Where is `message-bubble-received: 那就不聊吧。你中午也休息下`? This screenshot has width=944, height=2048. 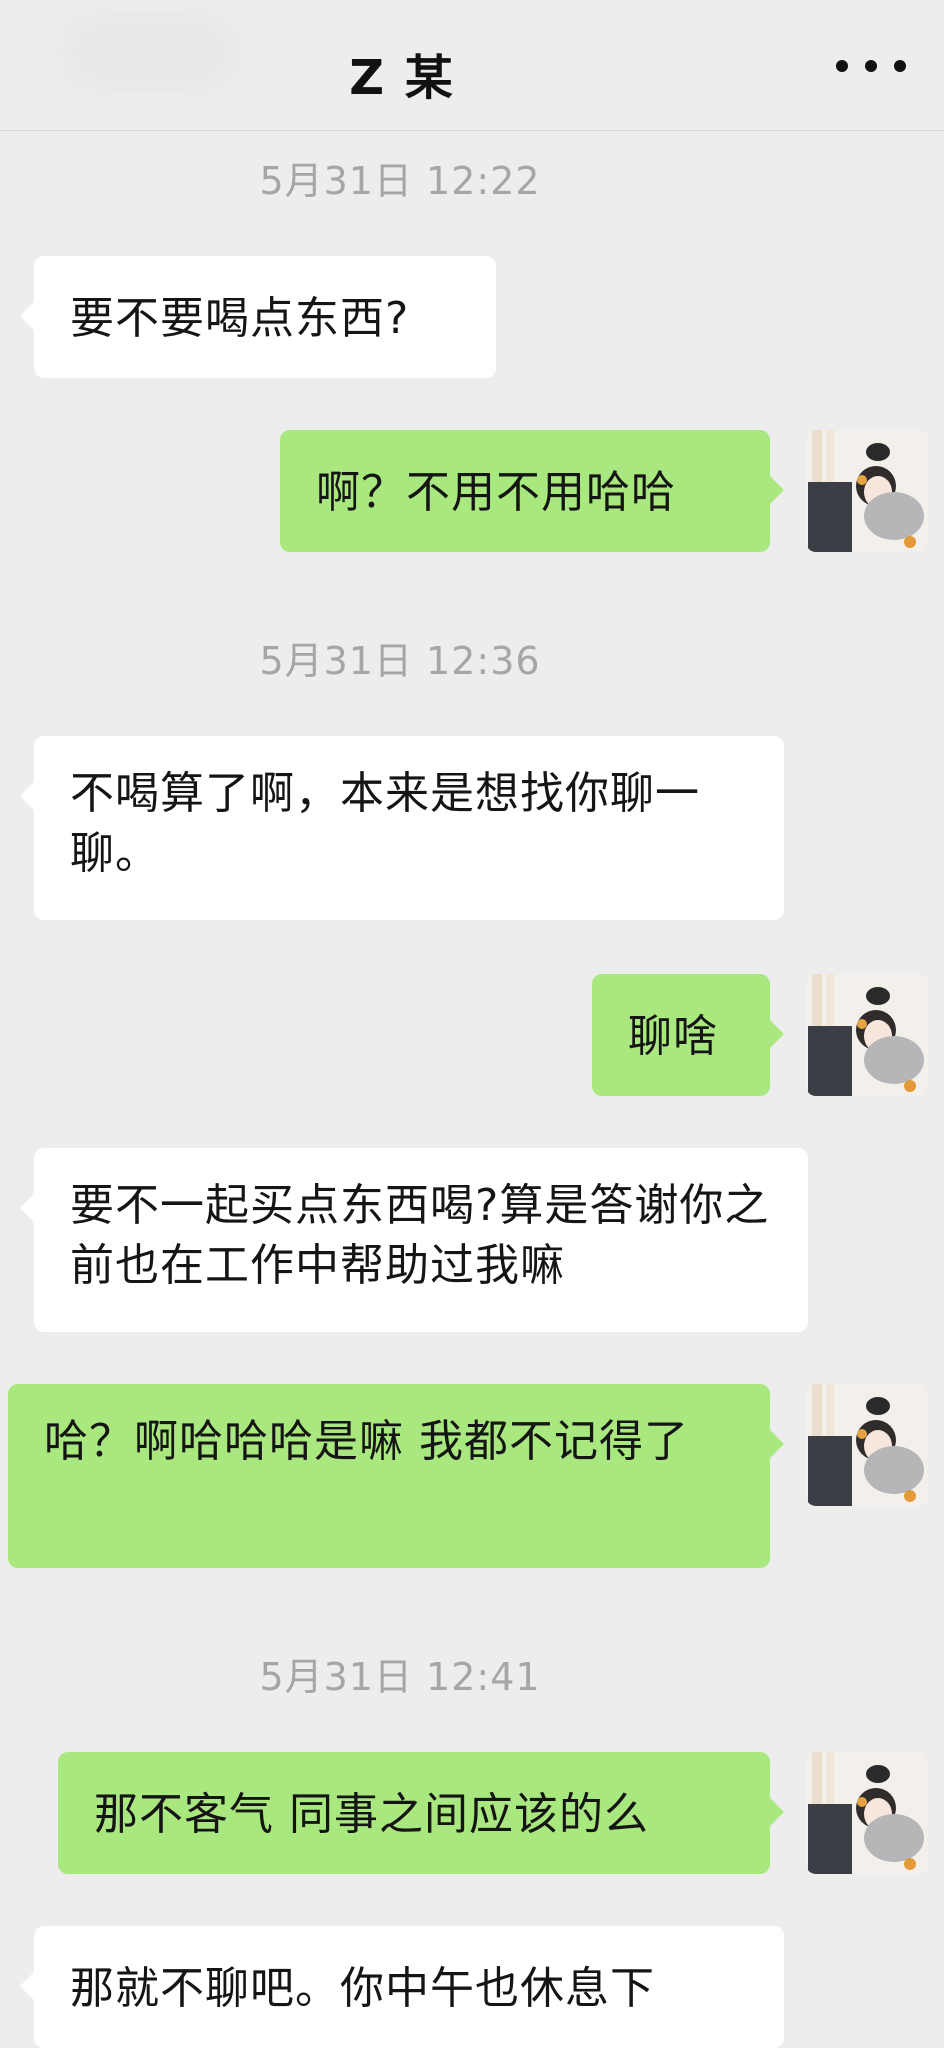
message-bubble-received: 那就不聊吧。你中午也休息下 is located at coordinates (402, 1987).